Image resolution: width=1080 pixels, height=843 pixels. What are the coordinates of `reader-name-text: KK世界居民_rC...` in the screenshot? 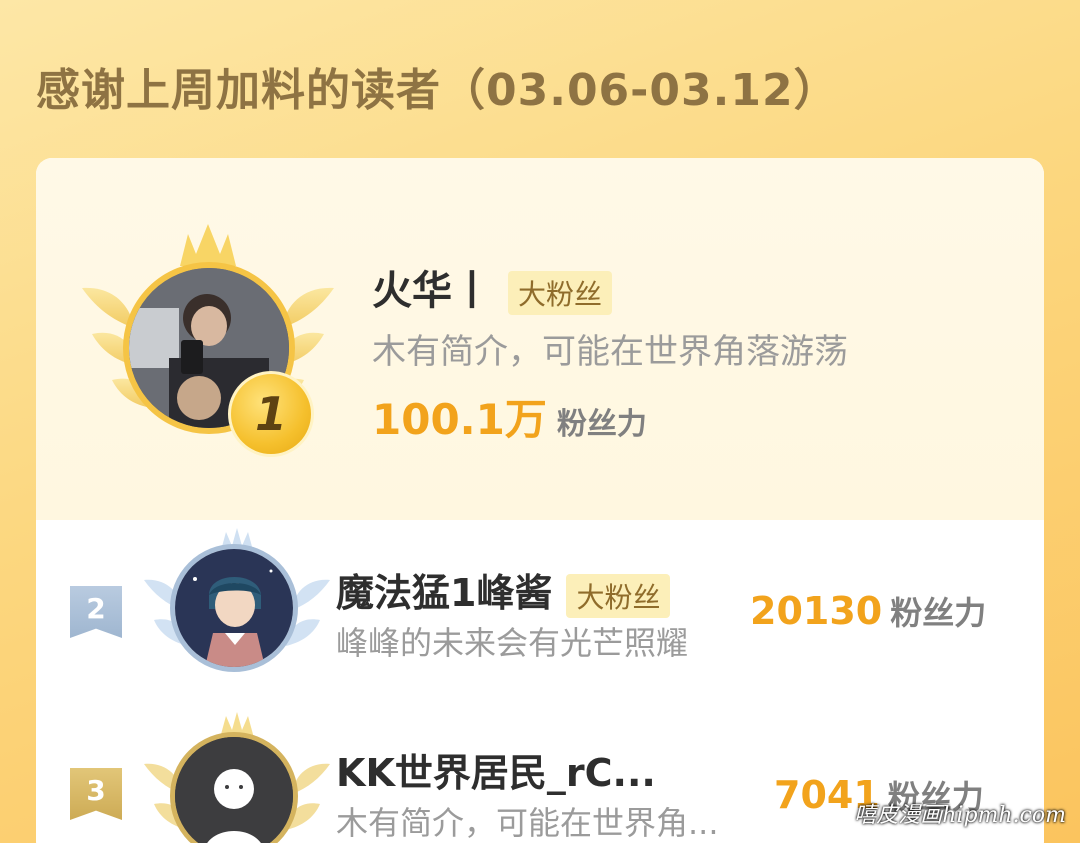 It's located at (496, 773).